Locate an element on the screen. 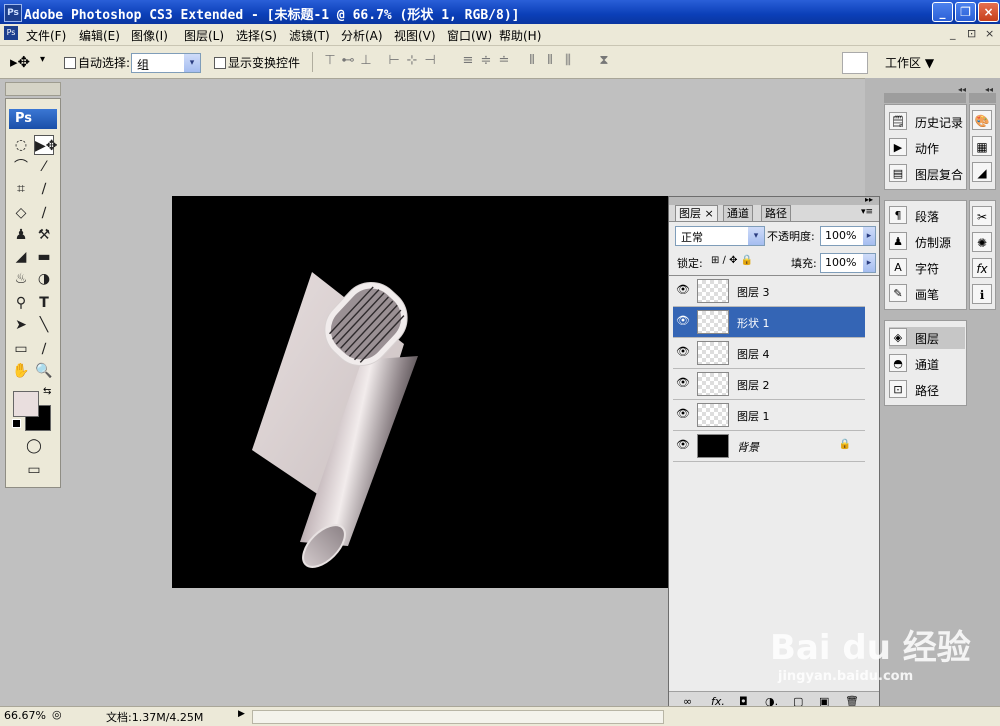 The width and height of the screenshot is (1000, 726). layer-row: 👁 图层 1 is located at coordinates (769, 415).